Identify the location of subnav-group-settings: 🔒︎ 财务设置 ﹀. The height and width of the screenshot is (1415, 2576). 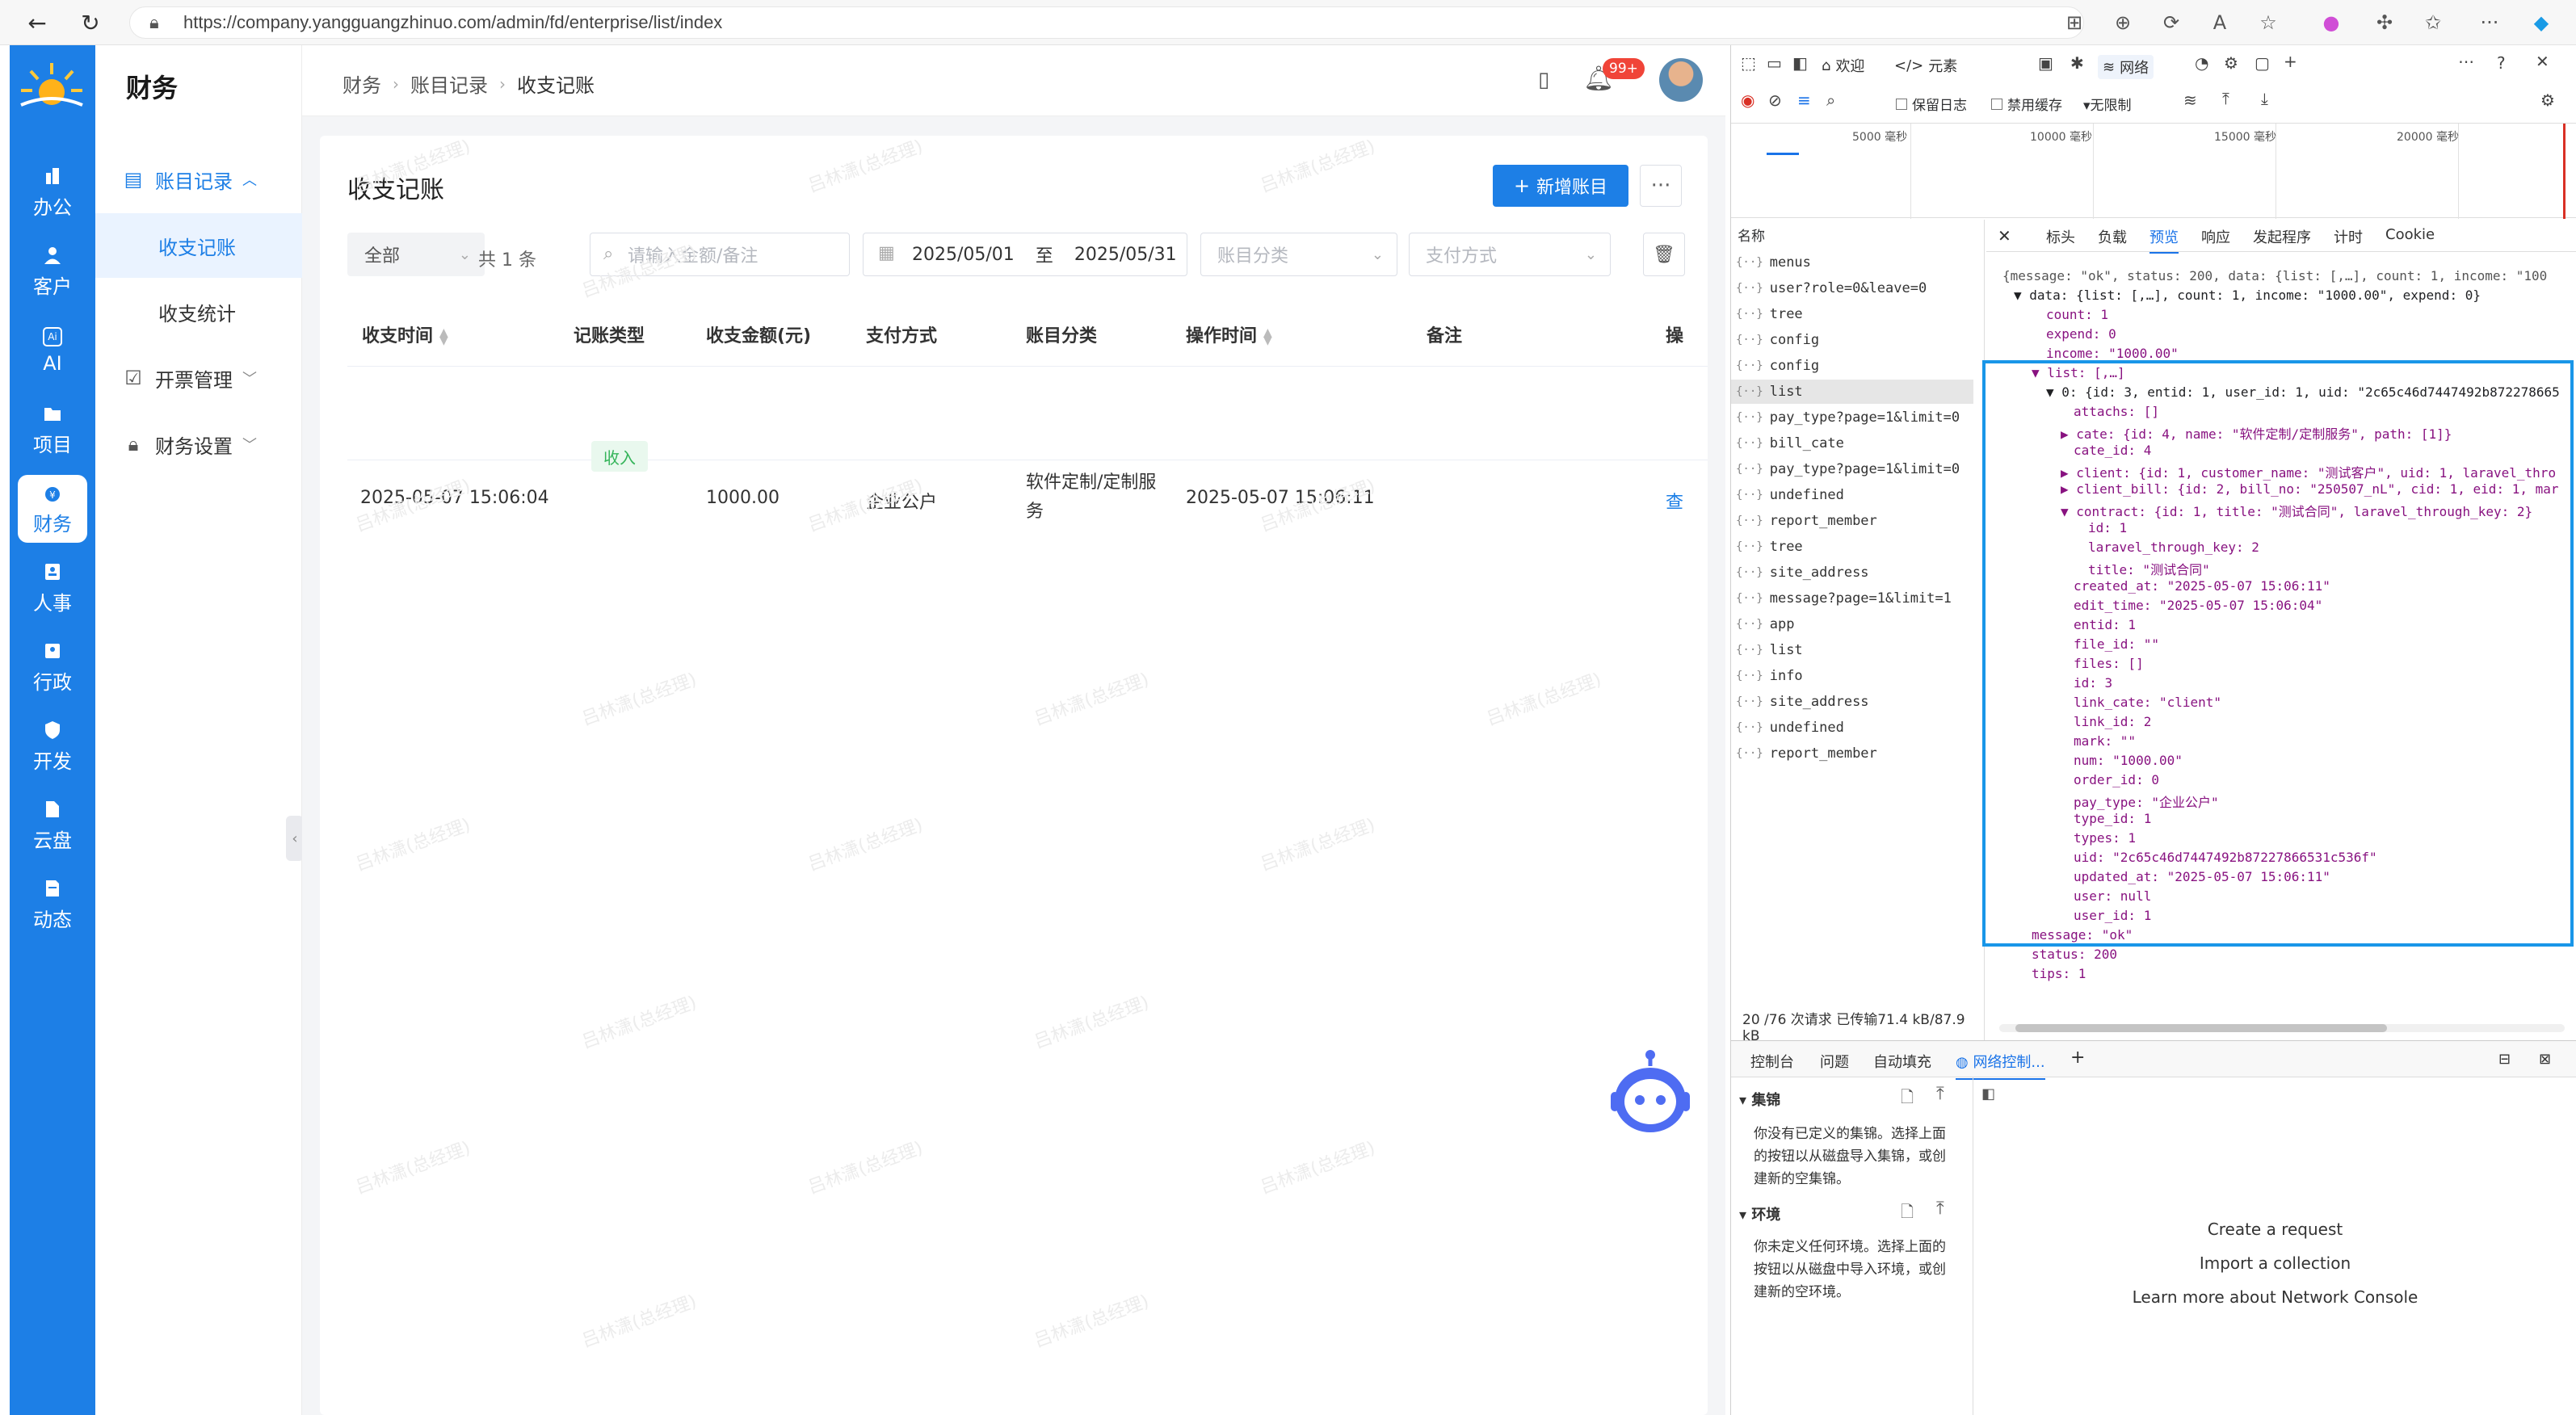
(198, 444).